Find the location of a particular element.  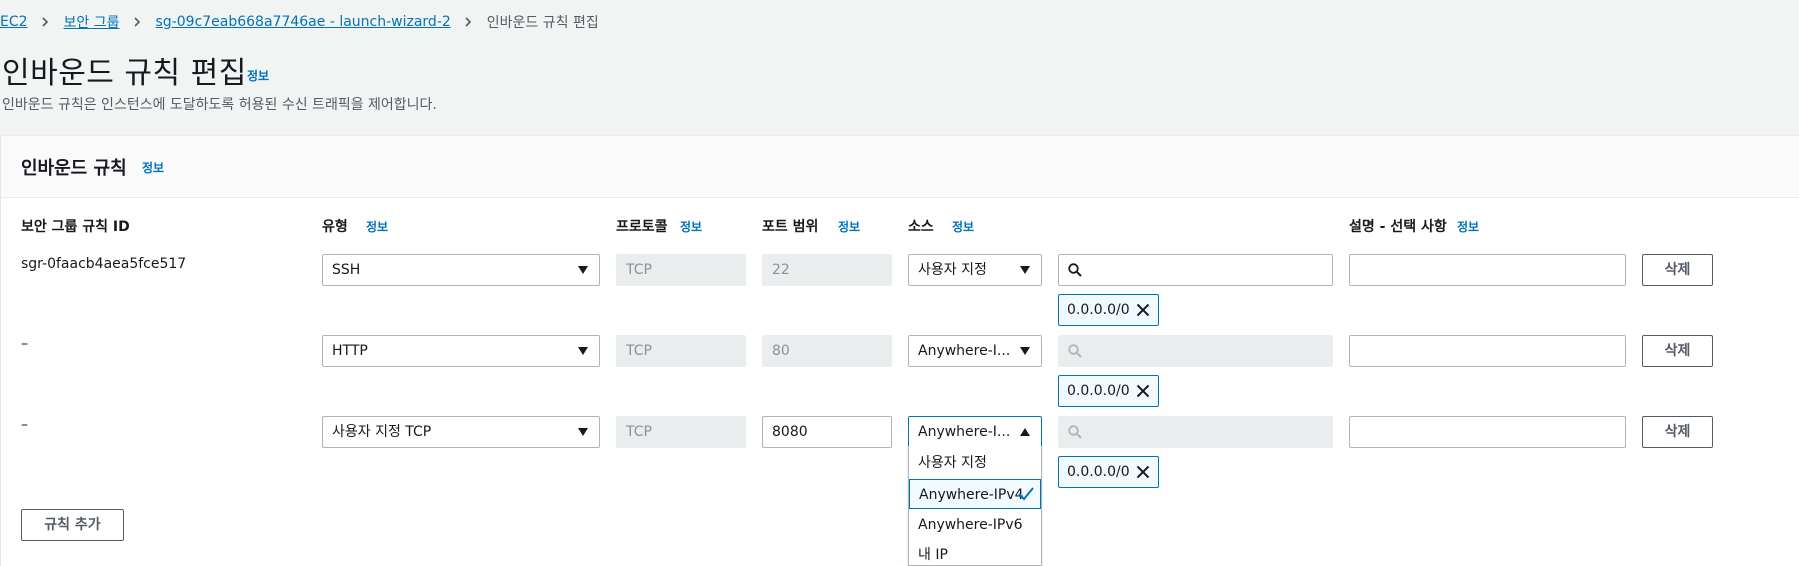

breadcrumb-security-group: sg-09c7eab668a7746ae - launch-wizard-2 is located at coordinates (303, 22).